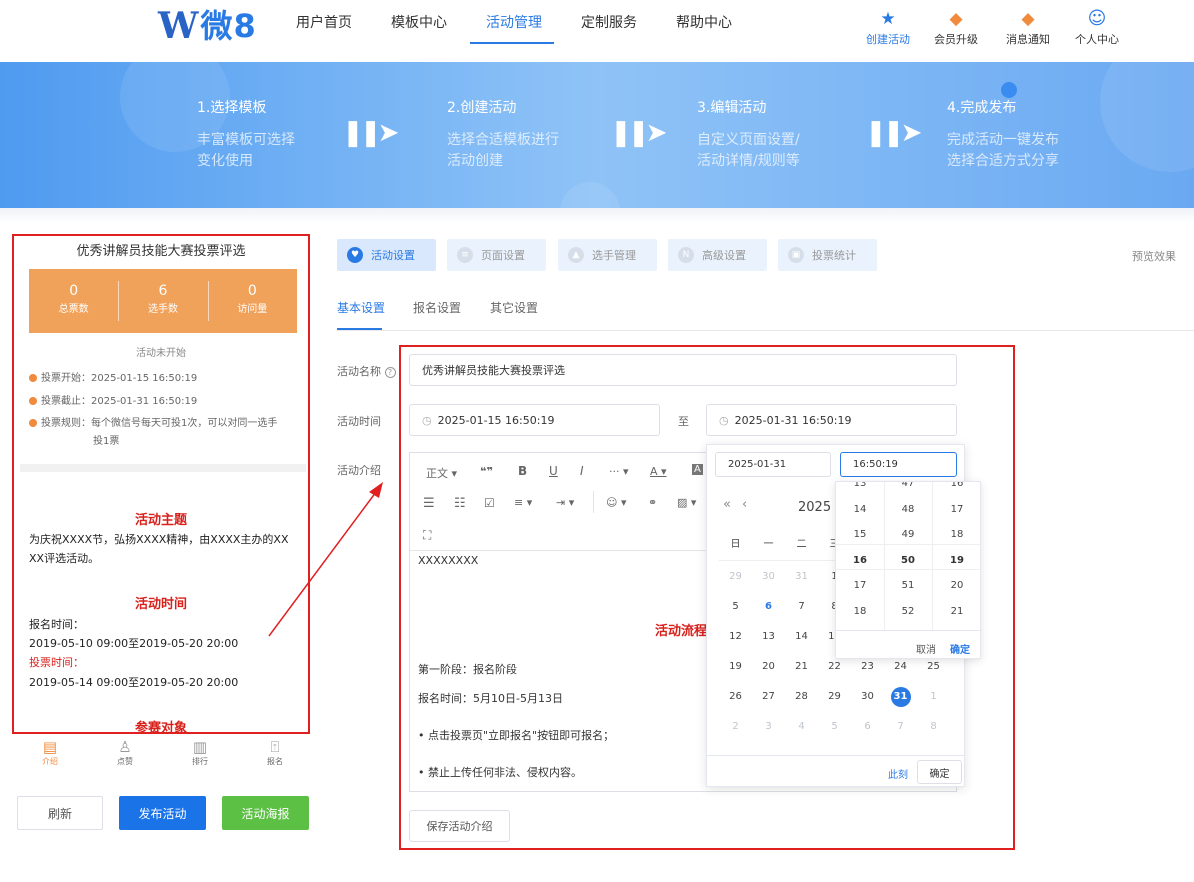 This screenshot has width=1194, height=882. I want to click on tab-advanced-settings: N 高级设置, so click(717, 255).